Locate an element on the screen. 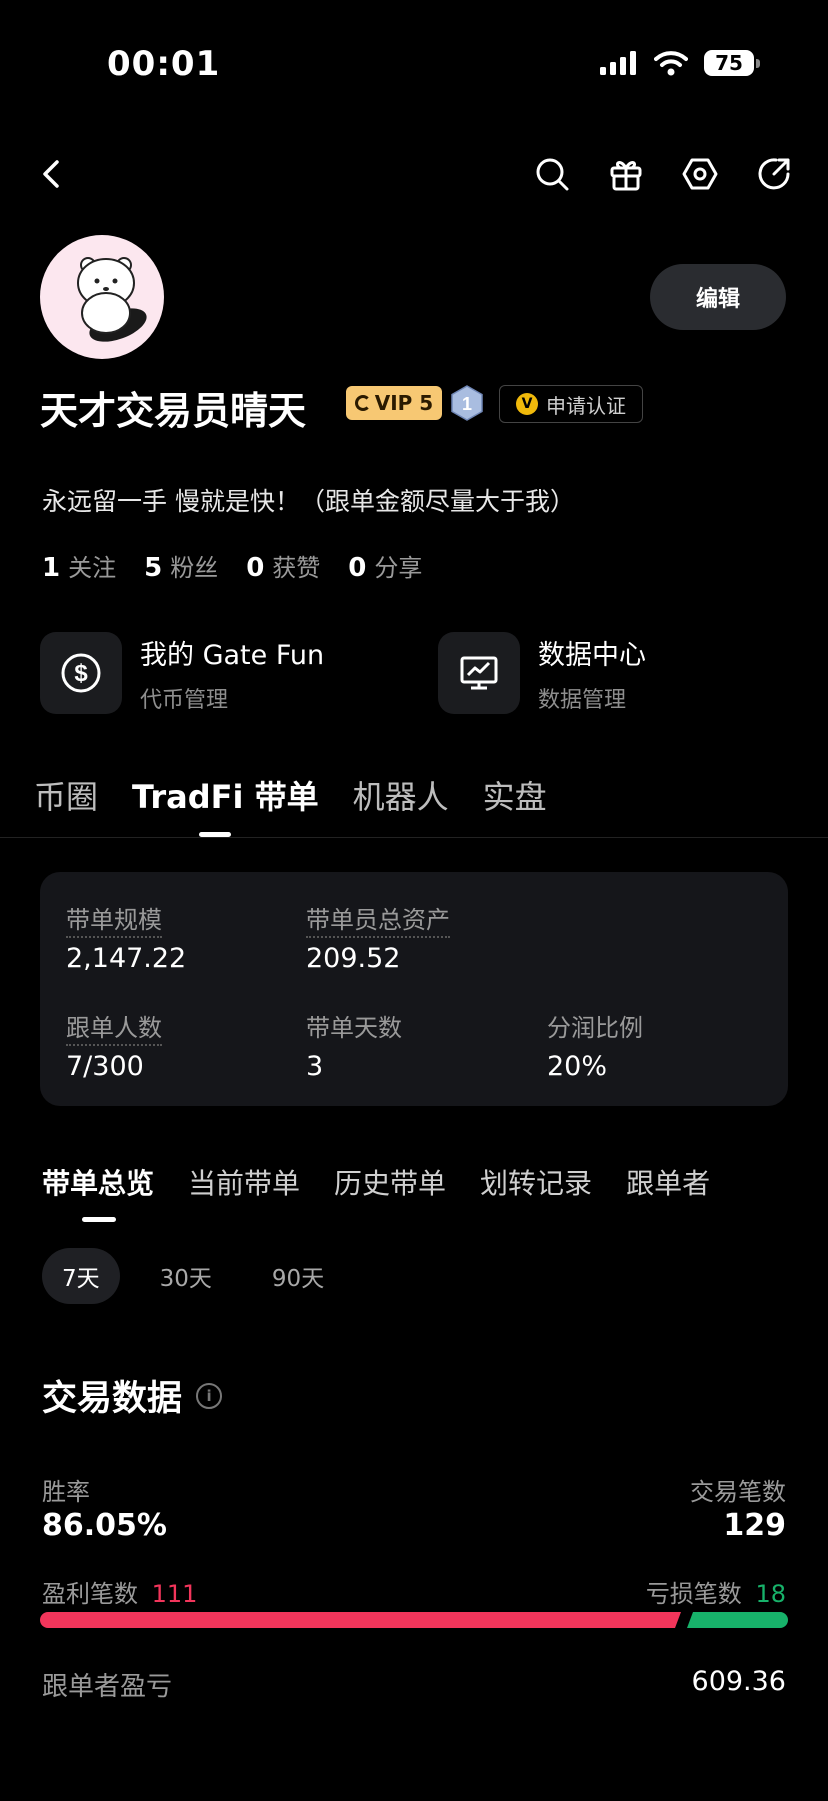  battery-indicator: 75 is located at coordinates (732, 63).